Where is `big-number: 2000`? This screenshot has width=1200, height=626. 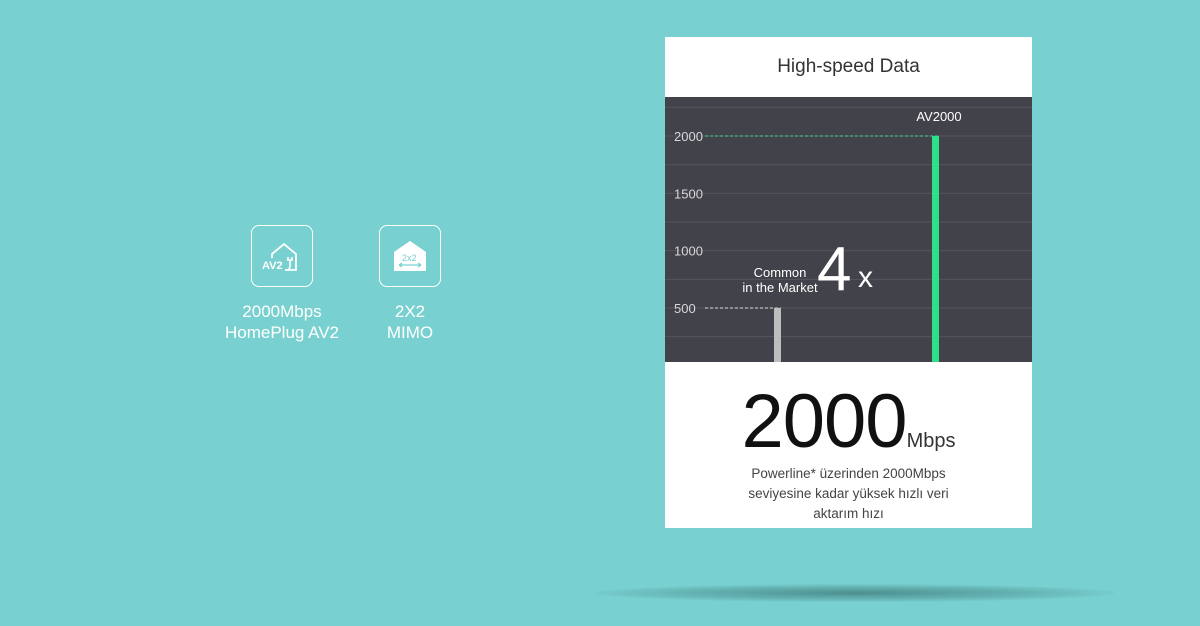
big-number: 2000 is located at coordinates (824, 421).